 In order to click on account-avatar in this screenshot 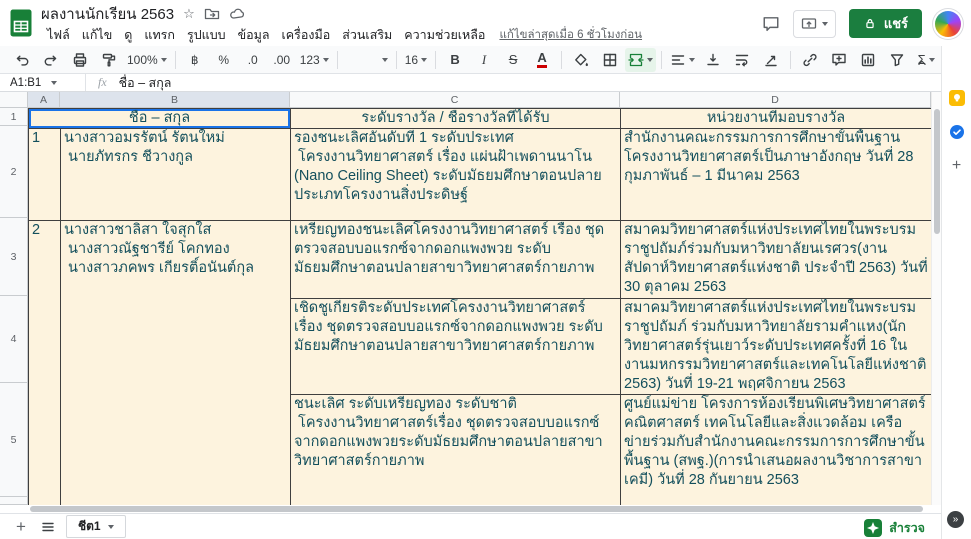, I will do `click(948, 23)`.